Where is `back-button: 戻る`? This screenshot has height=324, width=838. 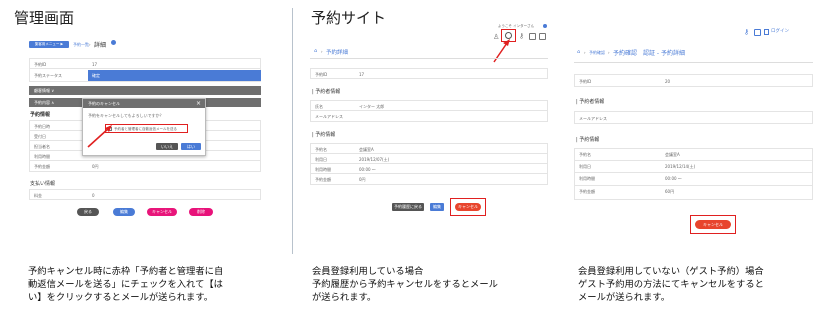
back-button: 戻る is located at coordinates (88, 212).